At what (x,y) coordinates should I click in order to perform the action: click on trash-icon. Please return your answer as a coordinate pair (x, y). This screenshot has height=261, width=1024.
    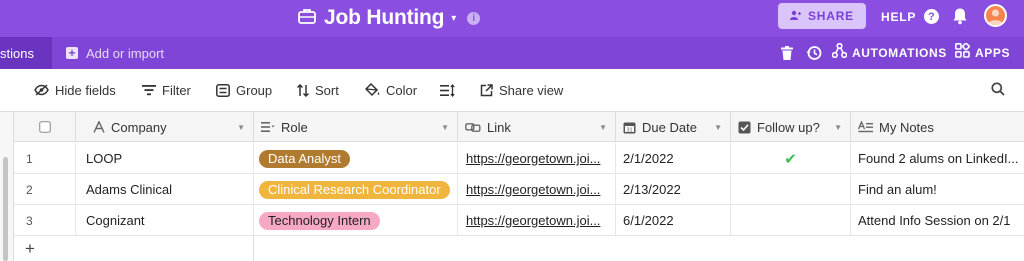
    Looking at the image, I should click on (787, 53).